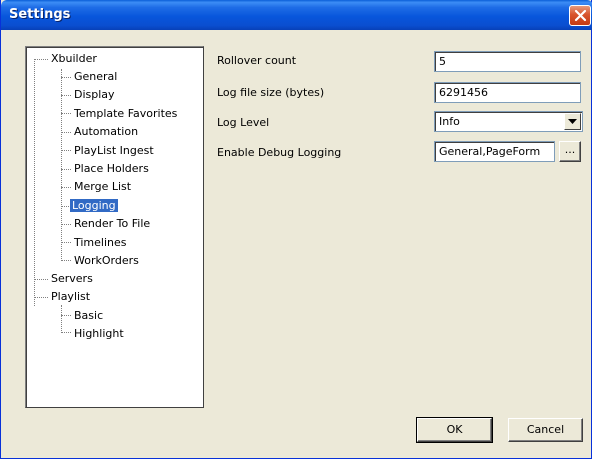 The height and width of the screenshot is (459, 592). I want to click on tree-item-template-favorites: Template Favorites, so click(125, 113).